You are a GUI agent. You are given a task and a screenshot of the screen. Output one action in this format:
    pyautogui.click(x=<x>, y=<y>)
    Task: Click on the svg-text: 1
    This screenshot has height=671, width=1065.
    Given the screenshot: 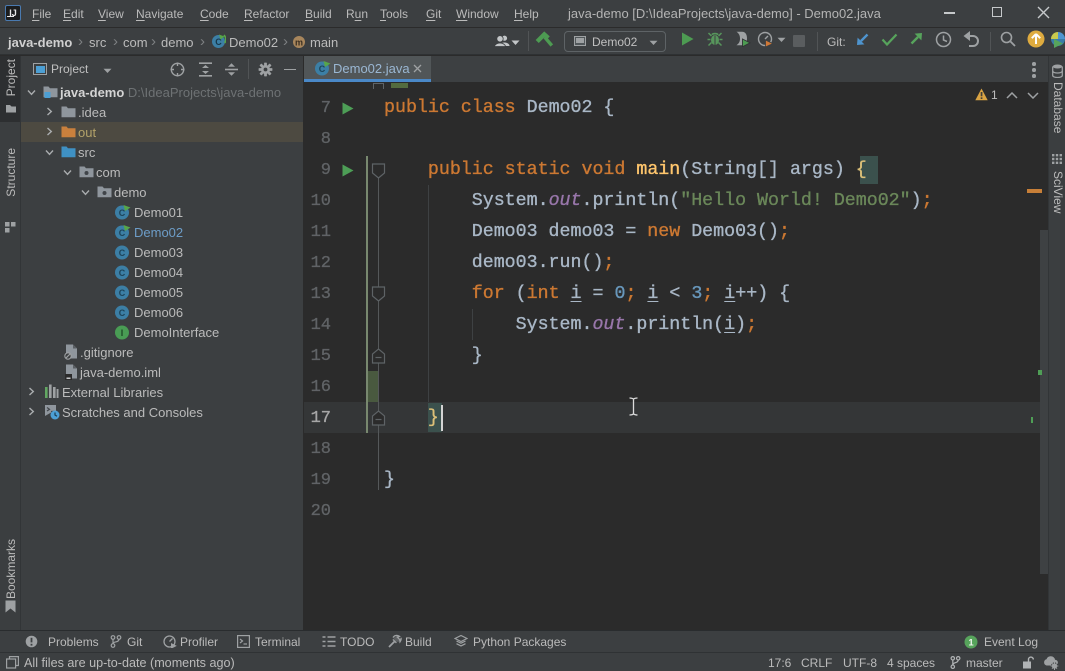 What is the action you would take?
    pyautogui.click(x=971, y=643)
    